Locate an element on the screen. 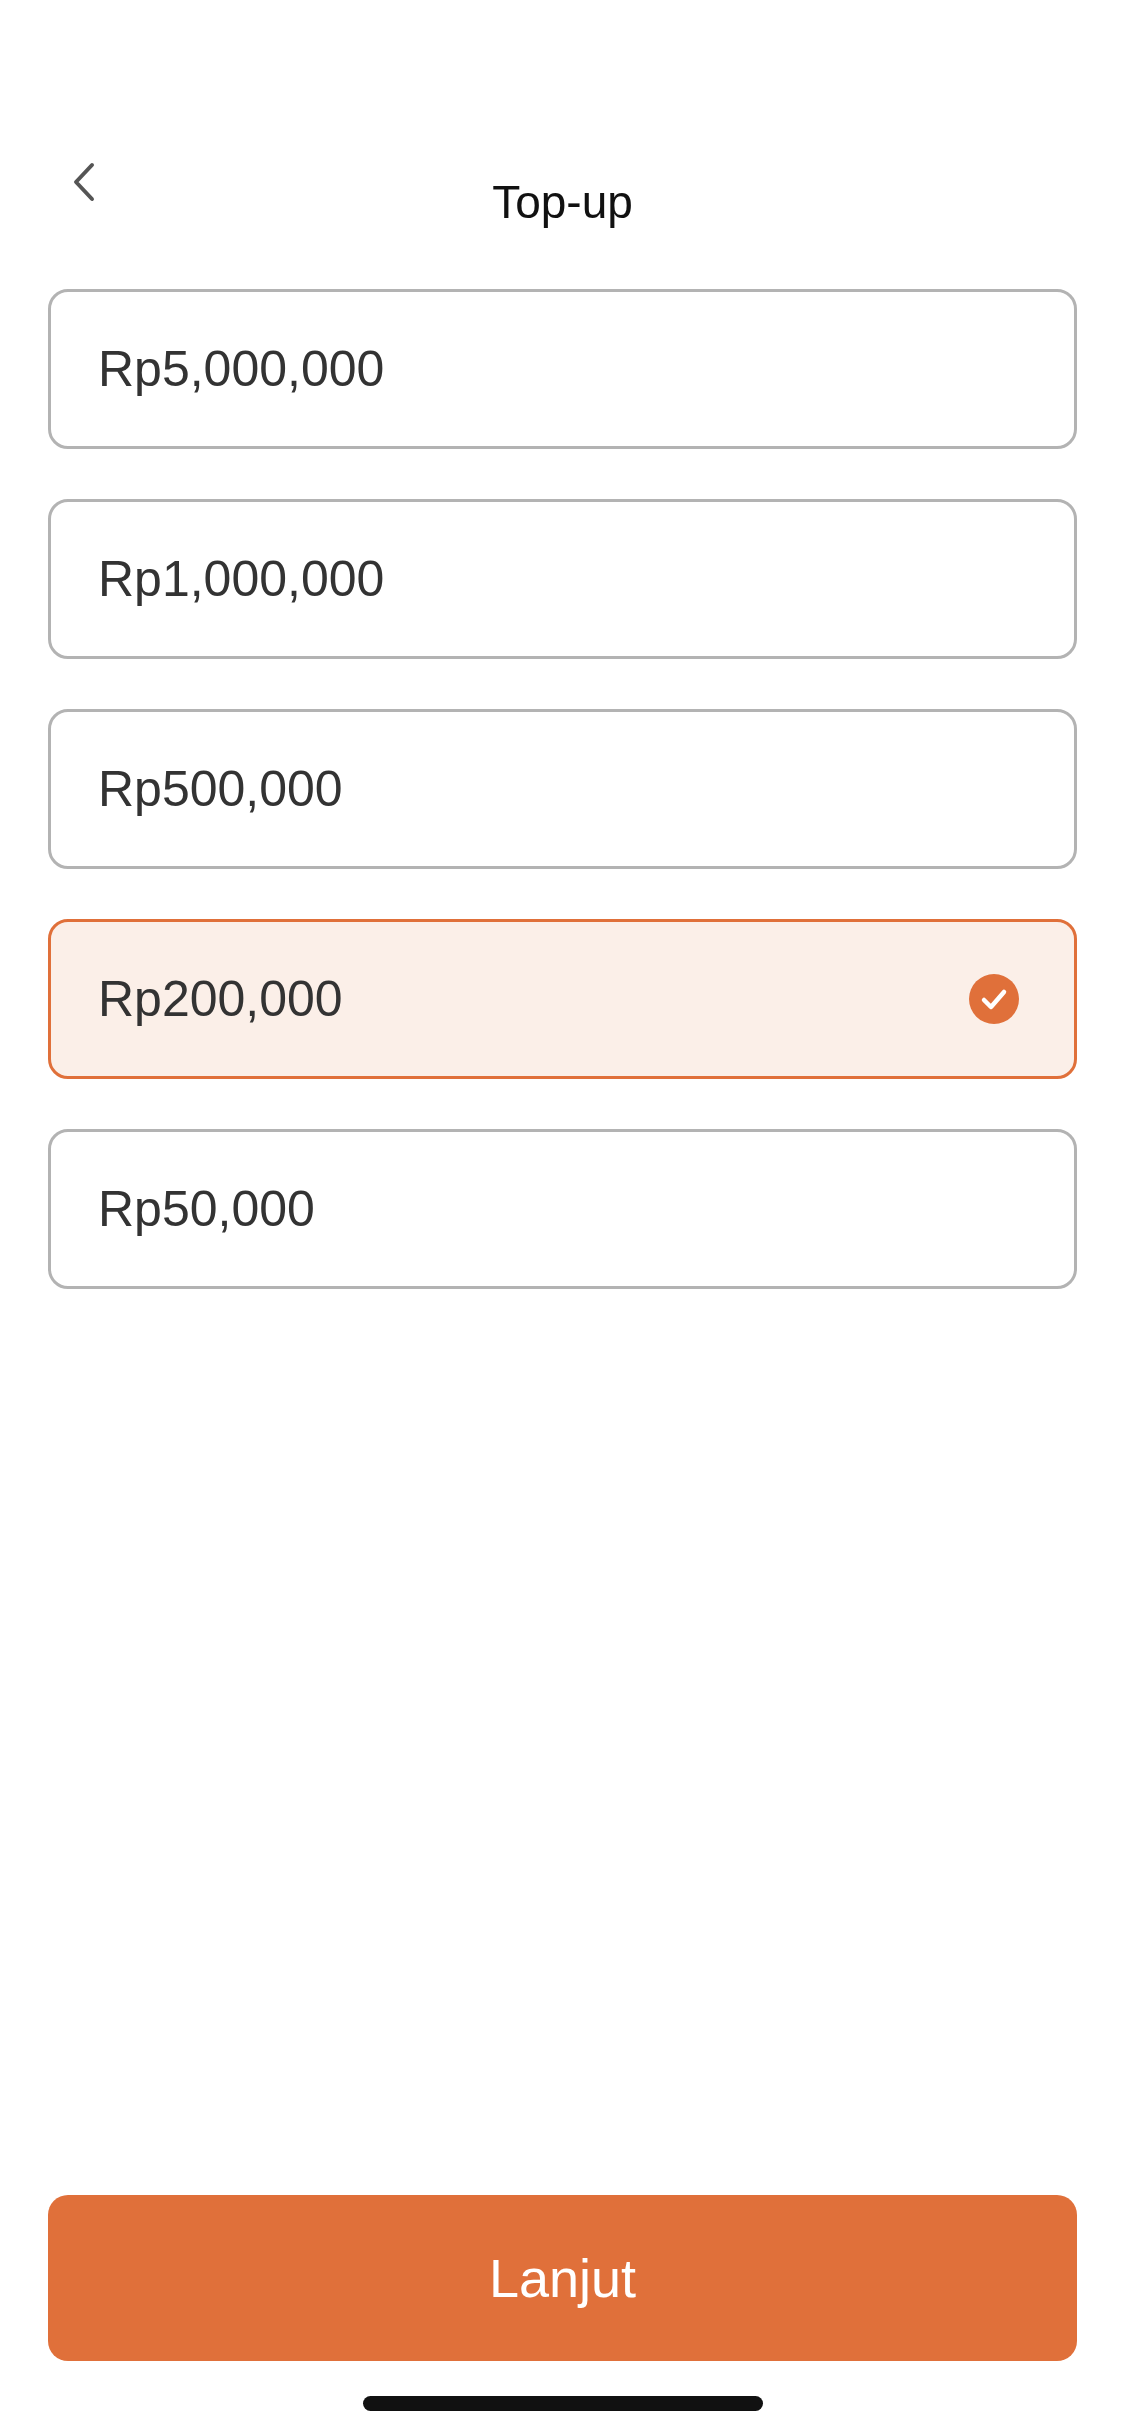  amount-option: Rp5,000,000 is located at coordinates (562, 369).